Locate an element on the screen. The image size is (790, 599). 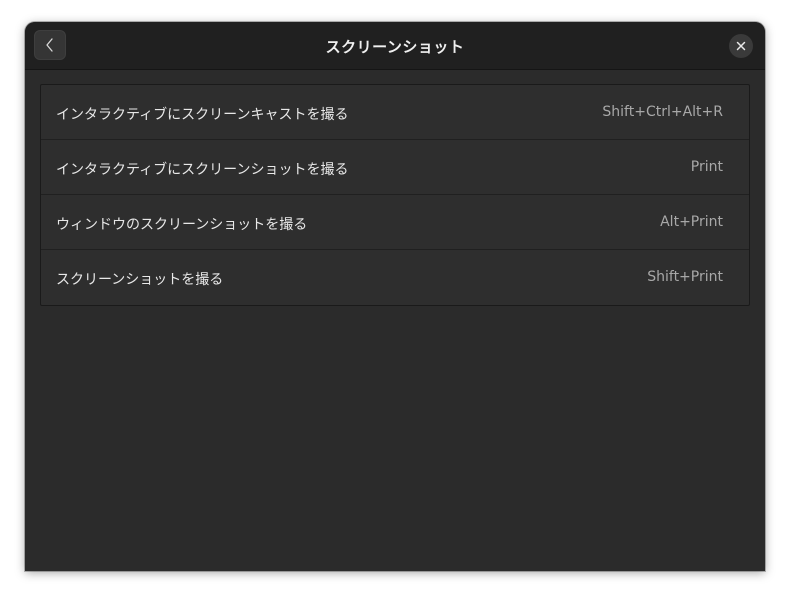
header-bar: スクリーンショット is located at coordinates (395, 46).